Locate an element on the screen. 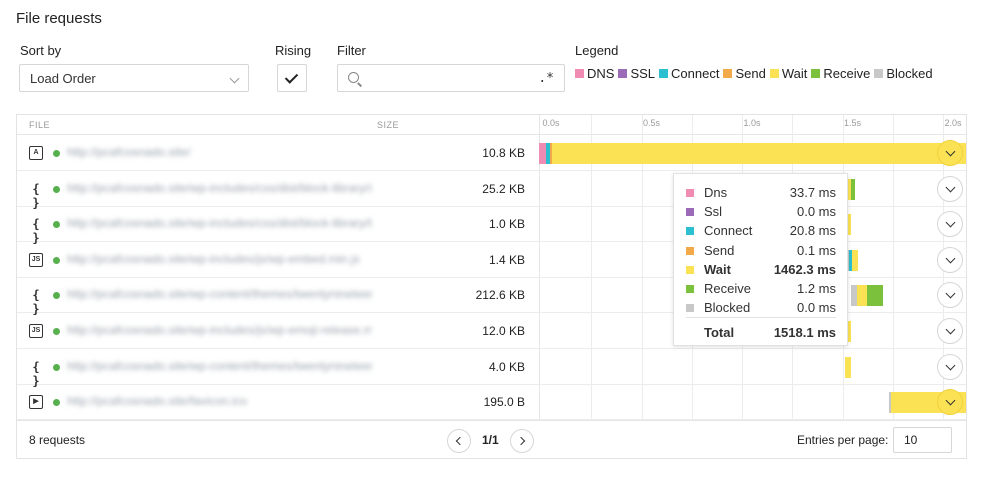 The width and height of the screenshot is (1000, 495). tooltip-total-label: Total is located at coordinates (719, 332).